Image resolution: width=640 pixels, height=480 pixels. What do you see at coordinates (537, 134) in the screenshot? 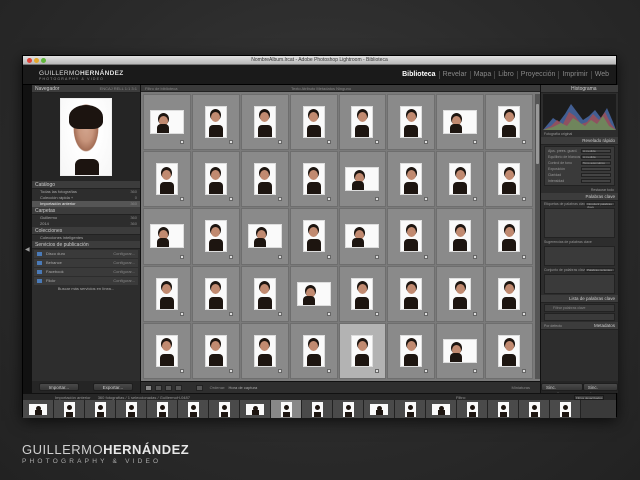
I see `grid-scrollbar-thumb` at bounding box center [537, 134].